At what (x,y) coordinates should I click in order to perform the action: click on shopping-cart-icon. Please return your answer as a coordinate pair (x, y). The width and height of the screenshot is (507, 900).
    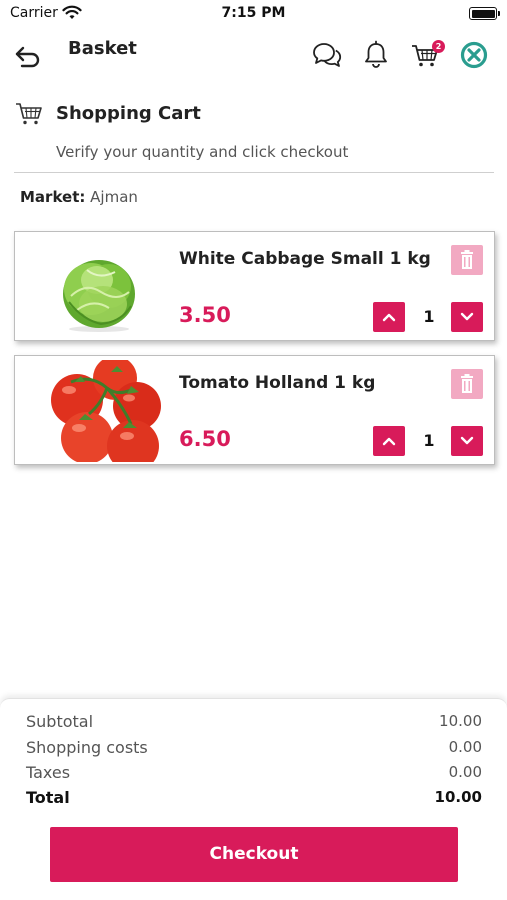
    Looking at the image, I should click on (29, 114).